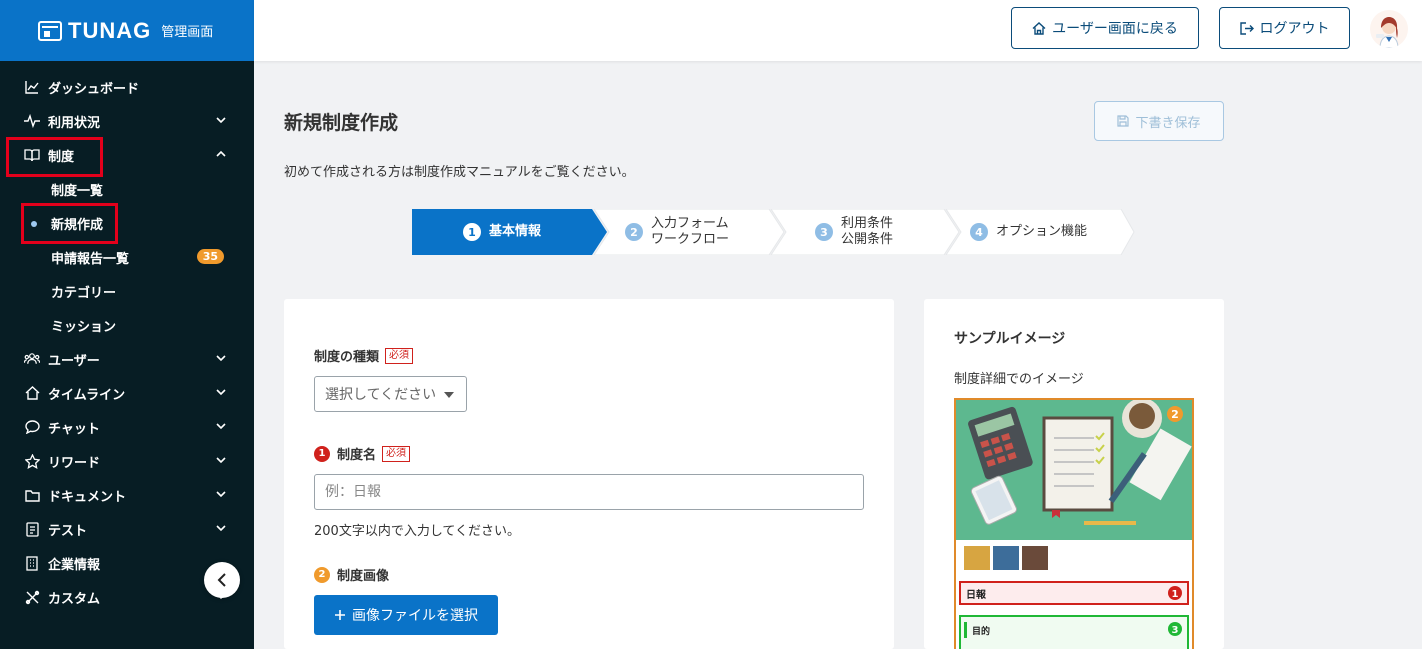  What do you see at coordinates (347, 357) in the screenshot?
I see `type-label-text: 制度の種類` at bounding box center [347, 357].